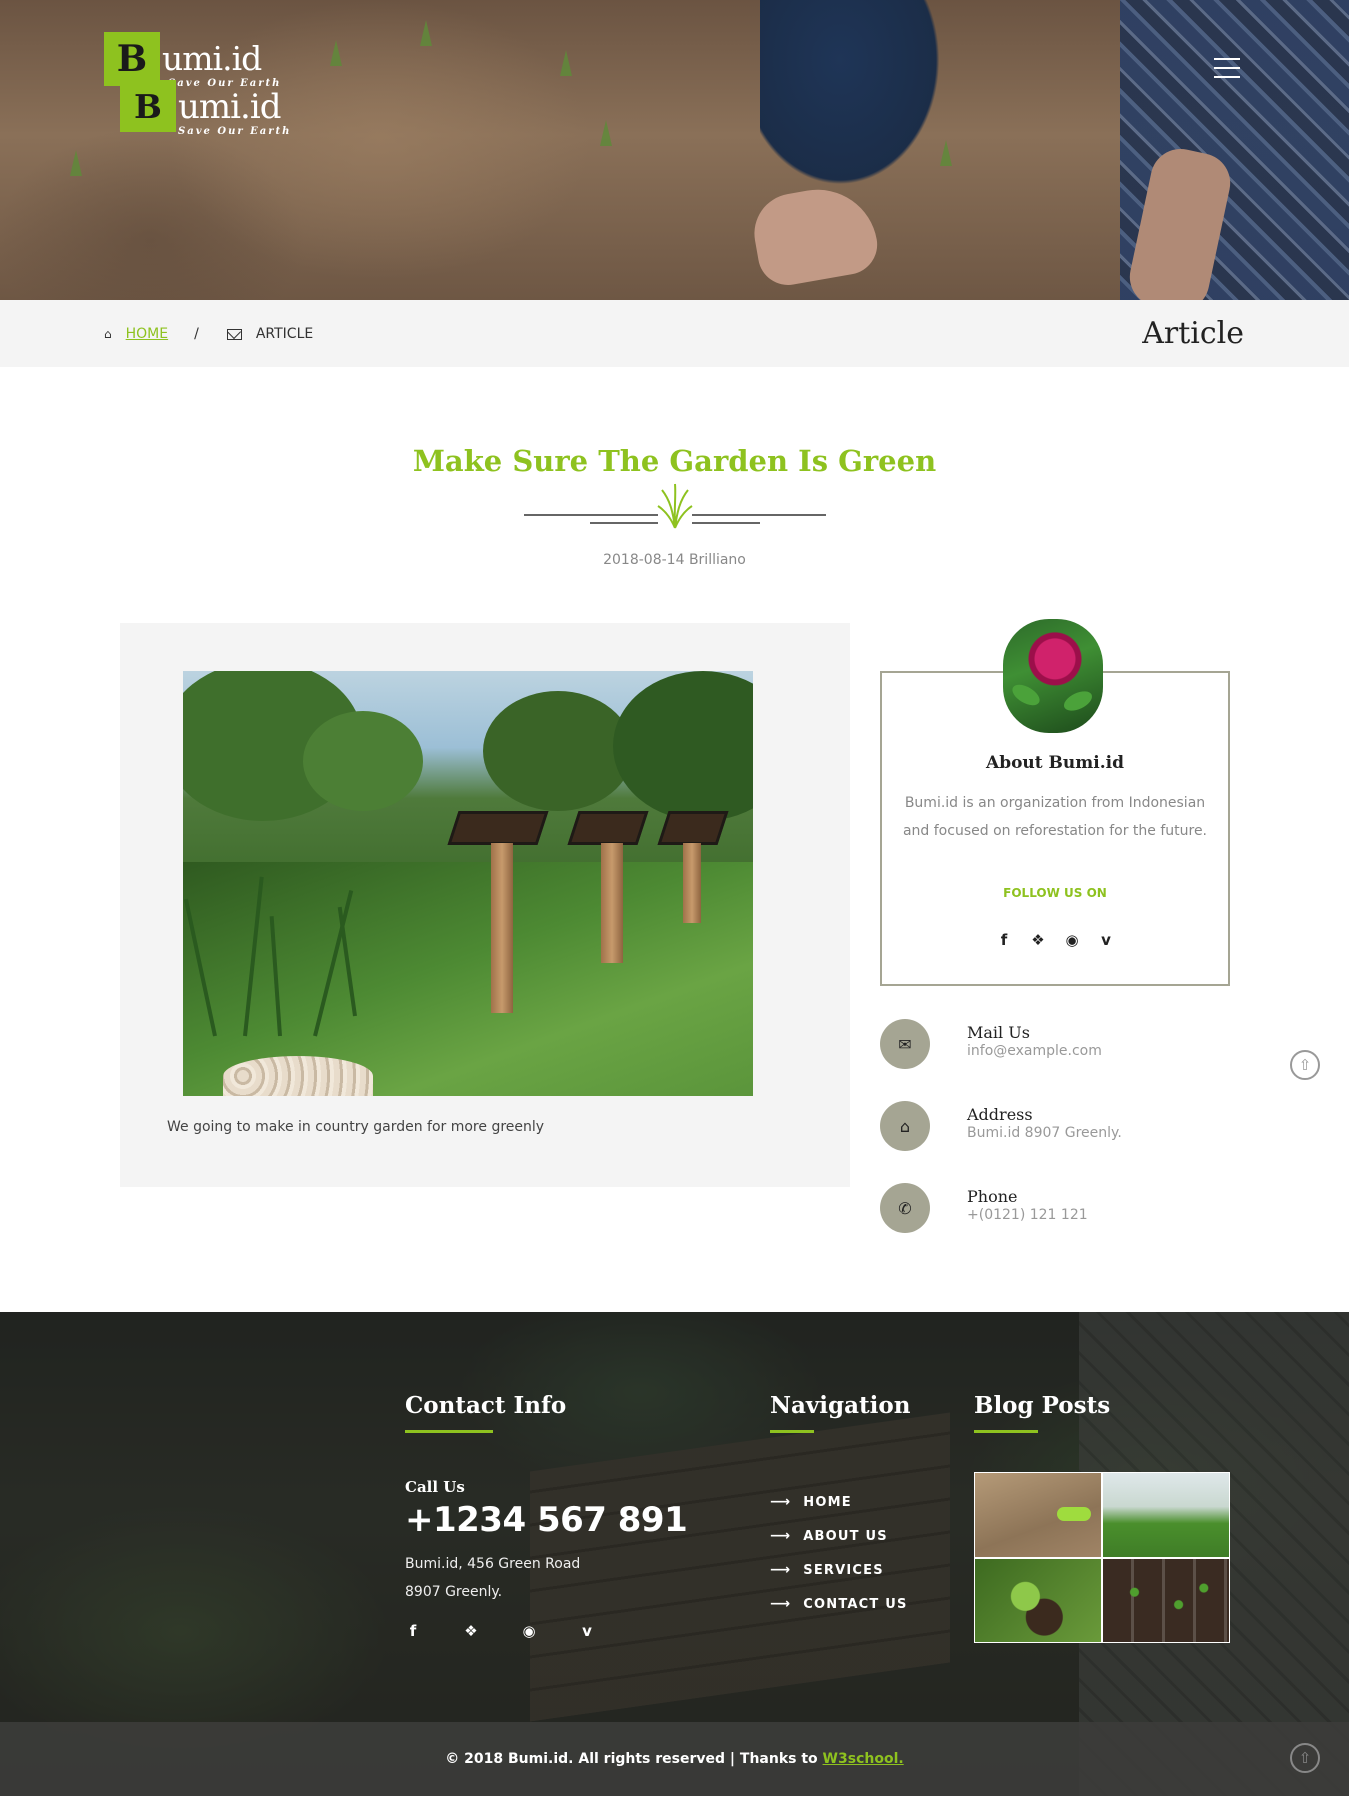 Image resolution: width=1349 pixels, height=1796 pixels. I want to click on article-date: 2018-08-14, so click(644, 560).